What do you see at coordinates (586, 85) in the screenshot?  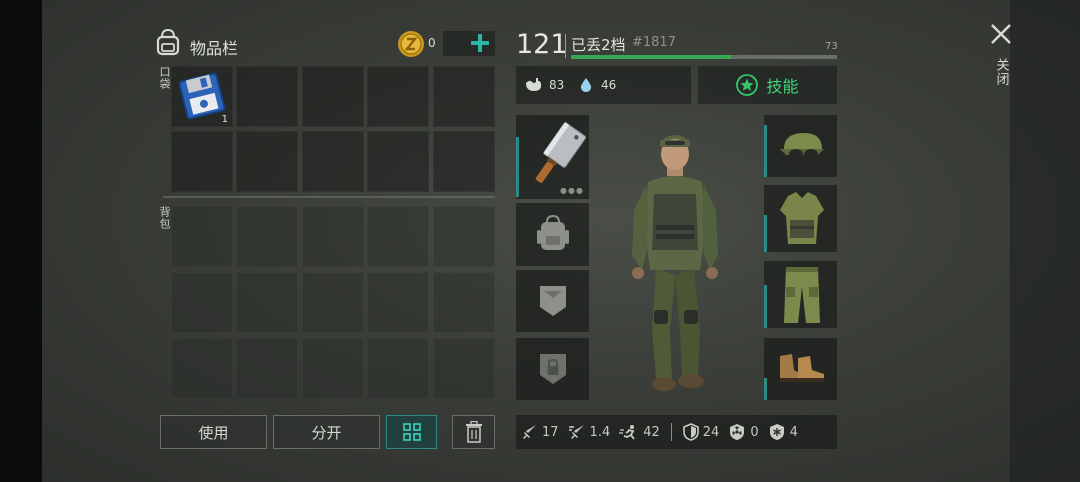 I see `water-drop-icon` at bounding box center [586, 85].